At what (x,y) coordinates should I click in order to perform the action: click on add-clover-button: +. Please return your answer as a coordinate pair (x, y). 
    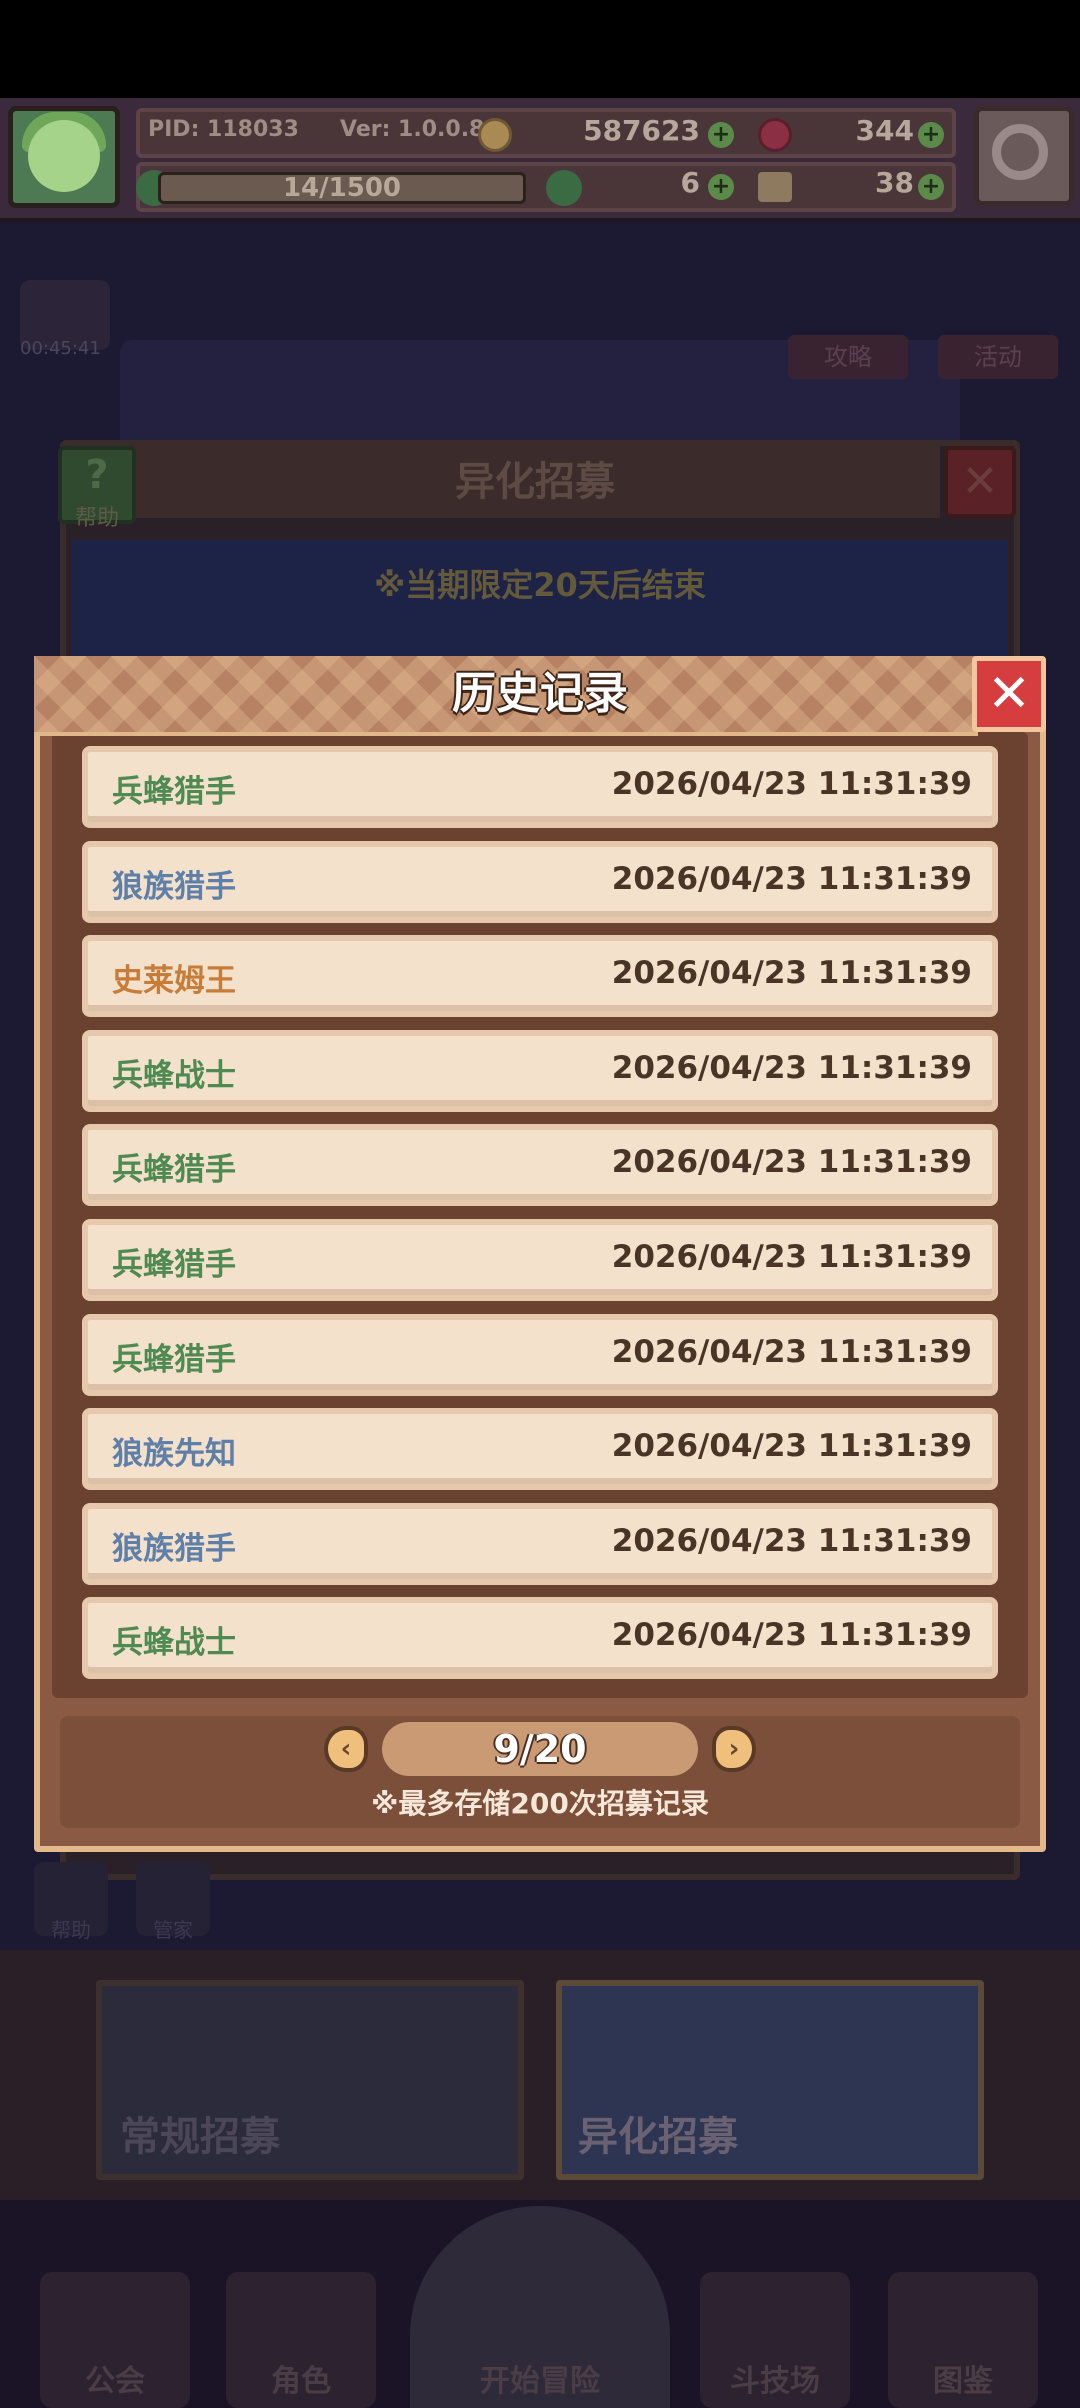
    Looking at the image, I should click on (721, 187).